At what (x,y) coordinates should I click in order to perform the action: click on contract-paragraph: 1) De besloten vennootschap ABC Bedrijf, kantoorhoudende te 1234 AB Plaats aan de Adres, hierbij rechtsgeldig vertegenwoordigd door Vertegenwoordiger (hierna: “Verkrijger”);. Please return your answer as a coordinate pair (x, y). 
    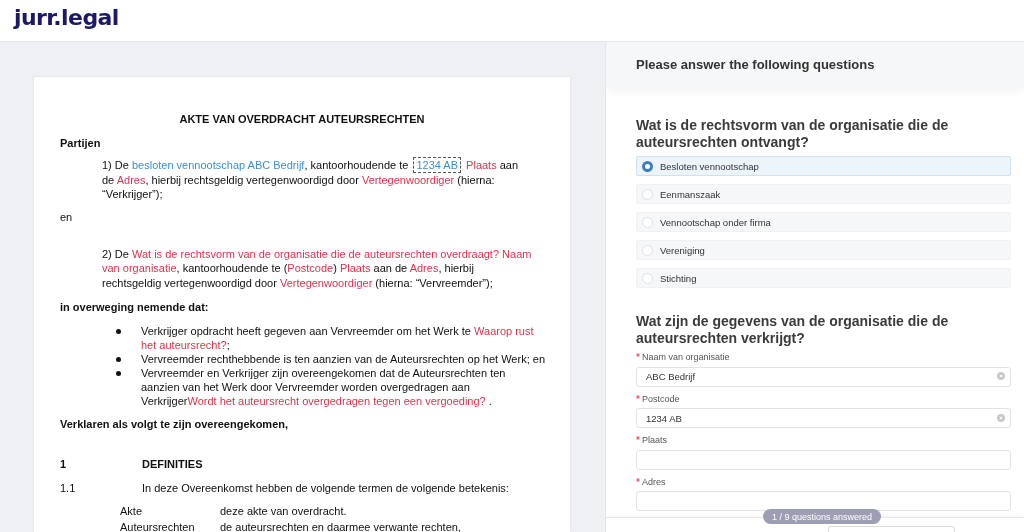
    Looking at the image, I should click on (311, 180).